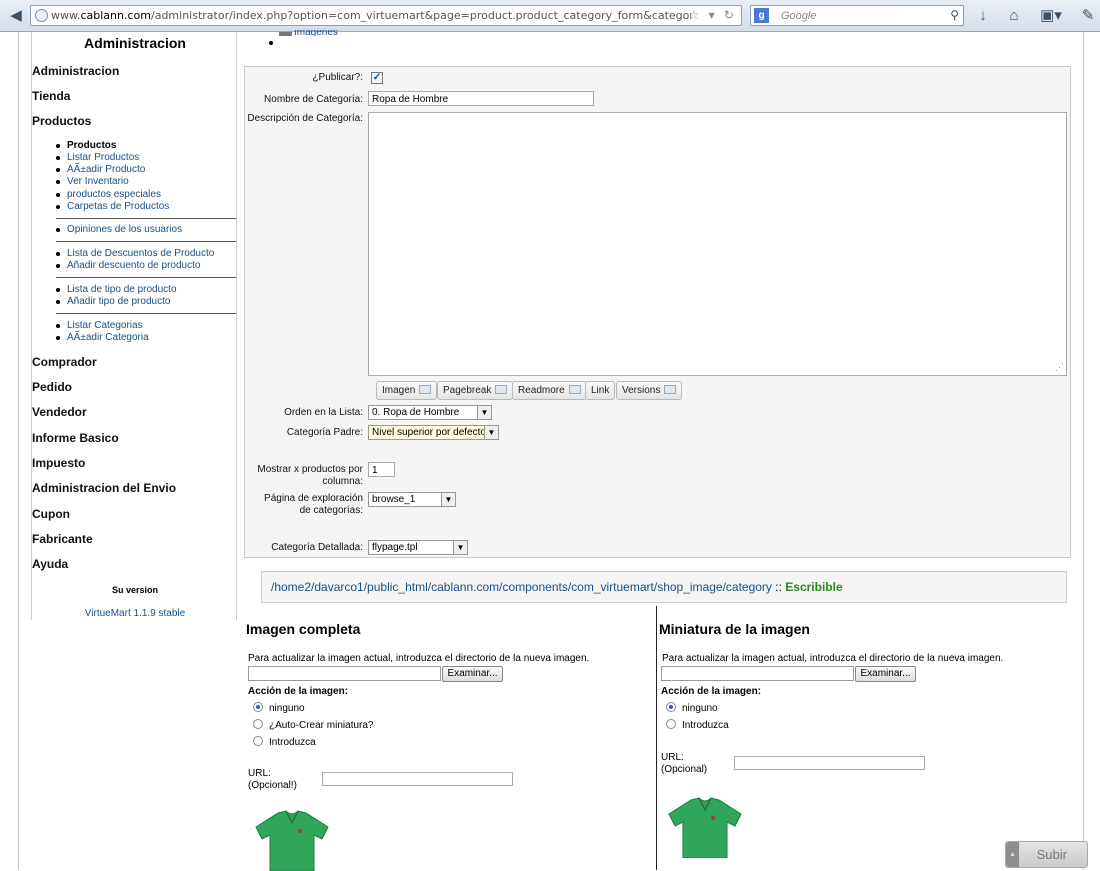 Image resolution: width=1100 pixels, height=871 pixels. Describe the element at coordinates (983, 16) in the screenshot. I see `download-icon: ↓` at that location.